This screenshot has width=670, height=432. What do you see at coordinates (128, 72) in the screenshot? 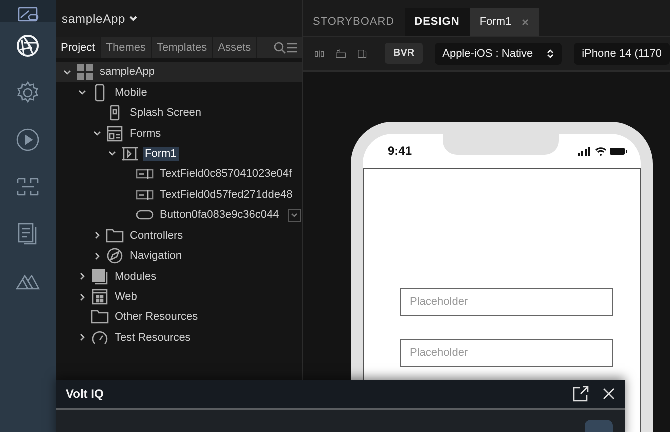
I see `tree-item: sampleApp` at bounding box center [128, 72].